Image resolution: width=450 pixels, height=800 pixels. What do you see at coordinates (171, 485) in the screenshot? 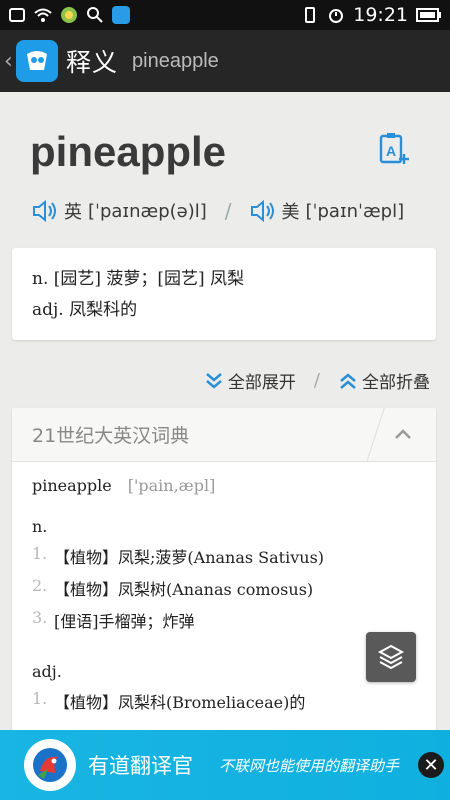
I see `dictionary-phonetic: ['pain,æpl]` at bounding box center [171, 485].